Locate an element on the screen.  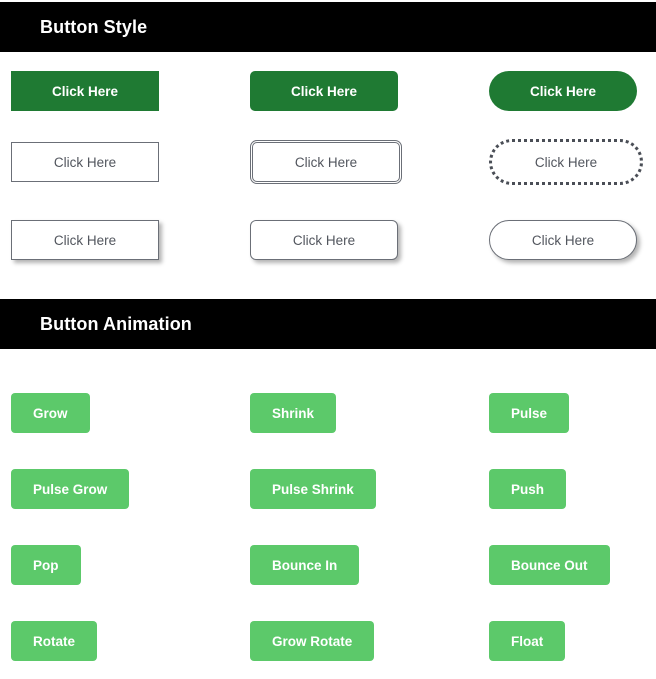
anim-cell-grow: Grow is located at coordinates (120, 413).